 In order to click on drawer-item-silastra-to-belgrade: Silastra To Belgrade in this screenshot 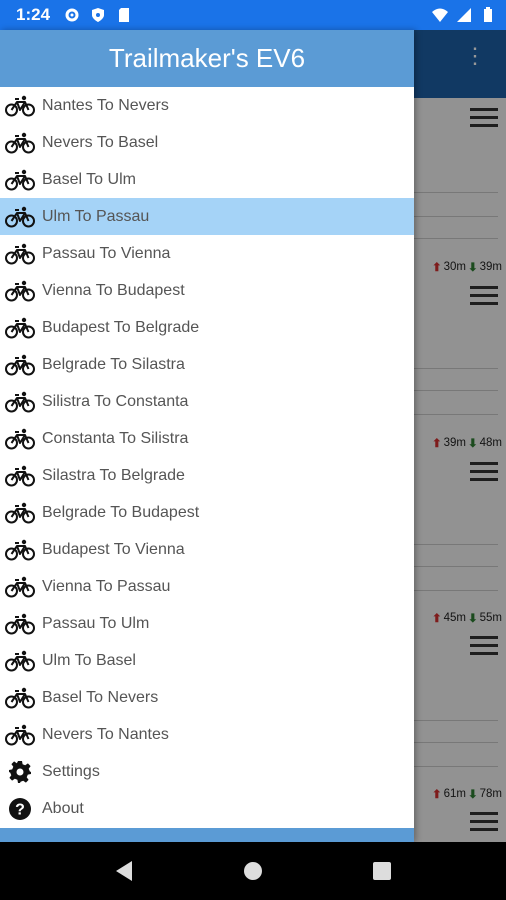, I will do `click(207, 475)`.